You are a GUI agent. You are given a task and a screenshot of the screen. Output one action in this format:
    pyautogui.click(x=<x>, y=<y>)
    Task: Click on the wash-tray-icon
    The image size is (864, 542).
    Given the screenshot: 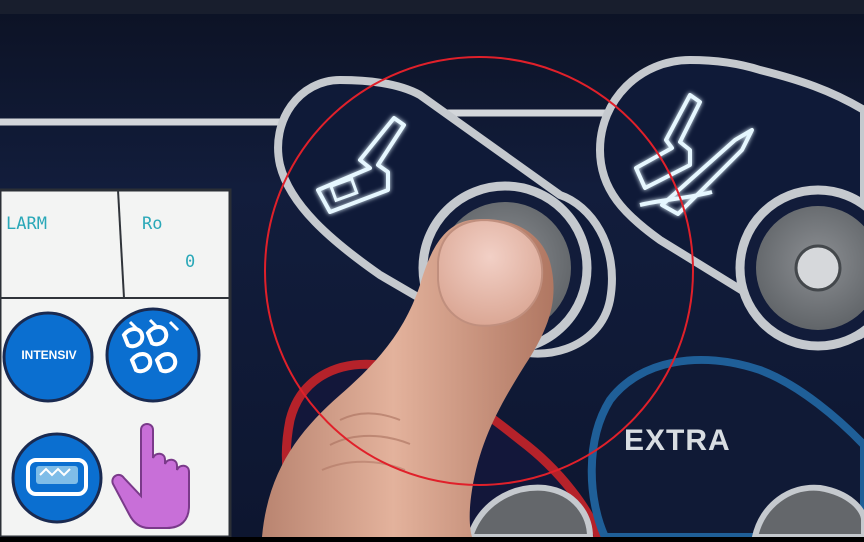 What is the action you would take?
    pyautogui.click(x=57, y=478)
    